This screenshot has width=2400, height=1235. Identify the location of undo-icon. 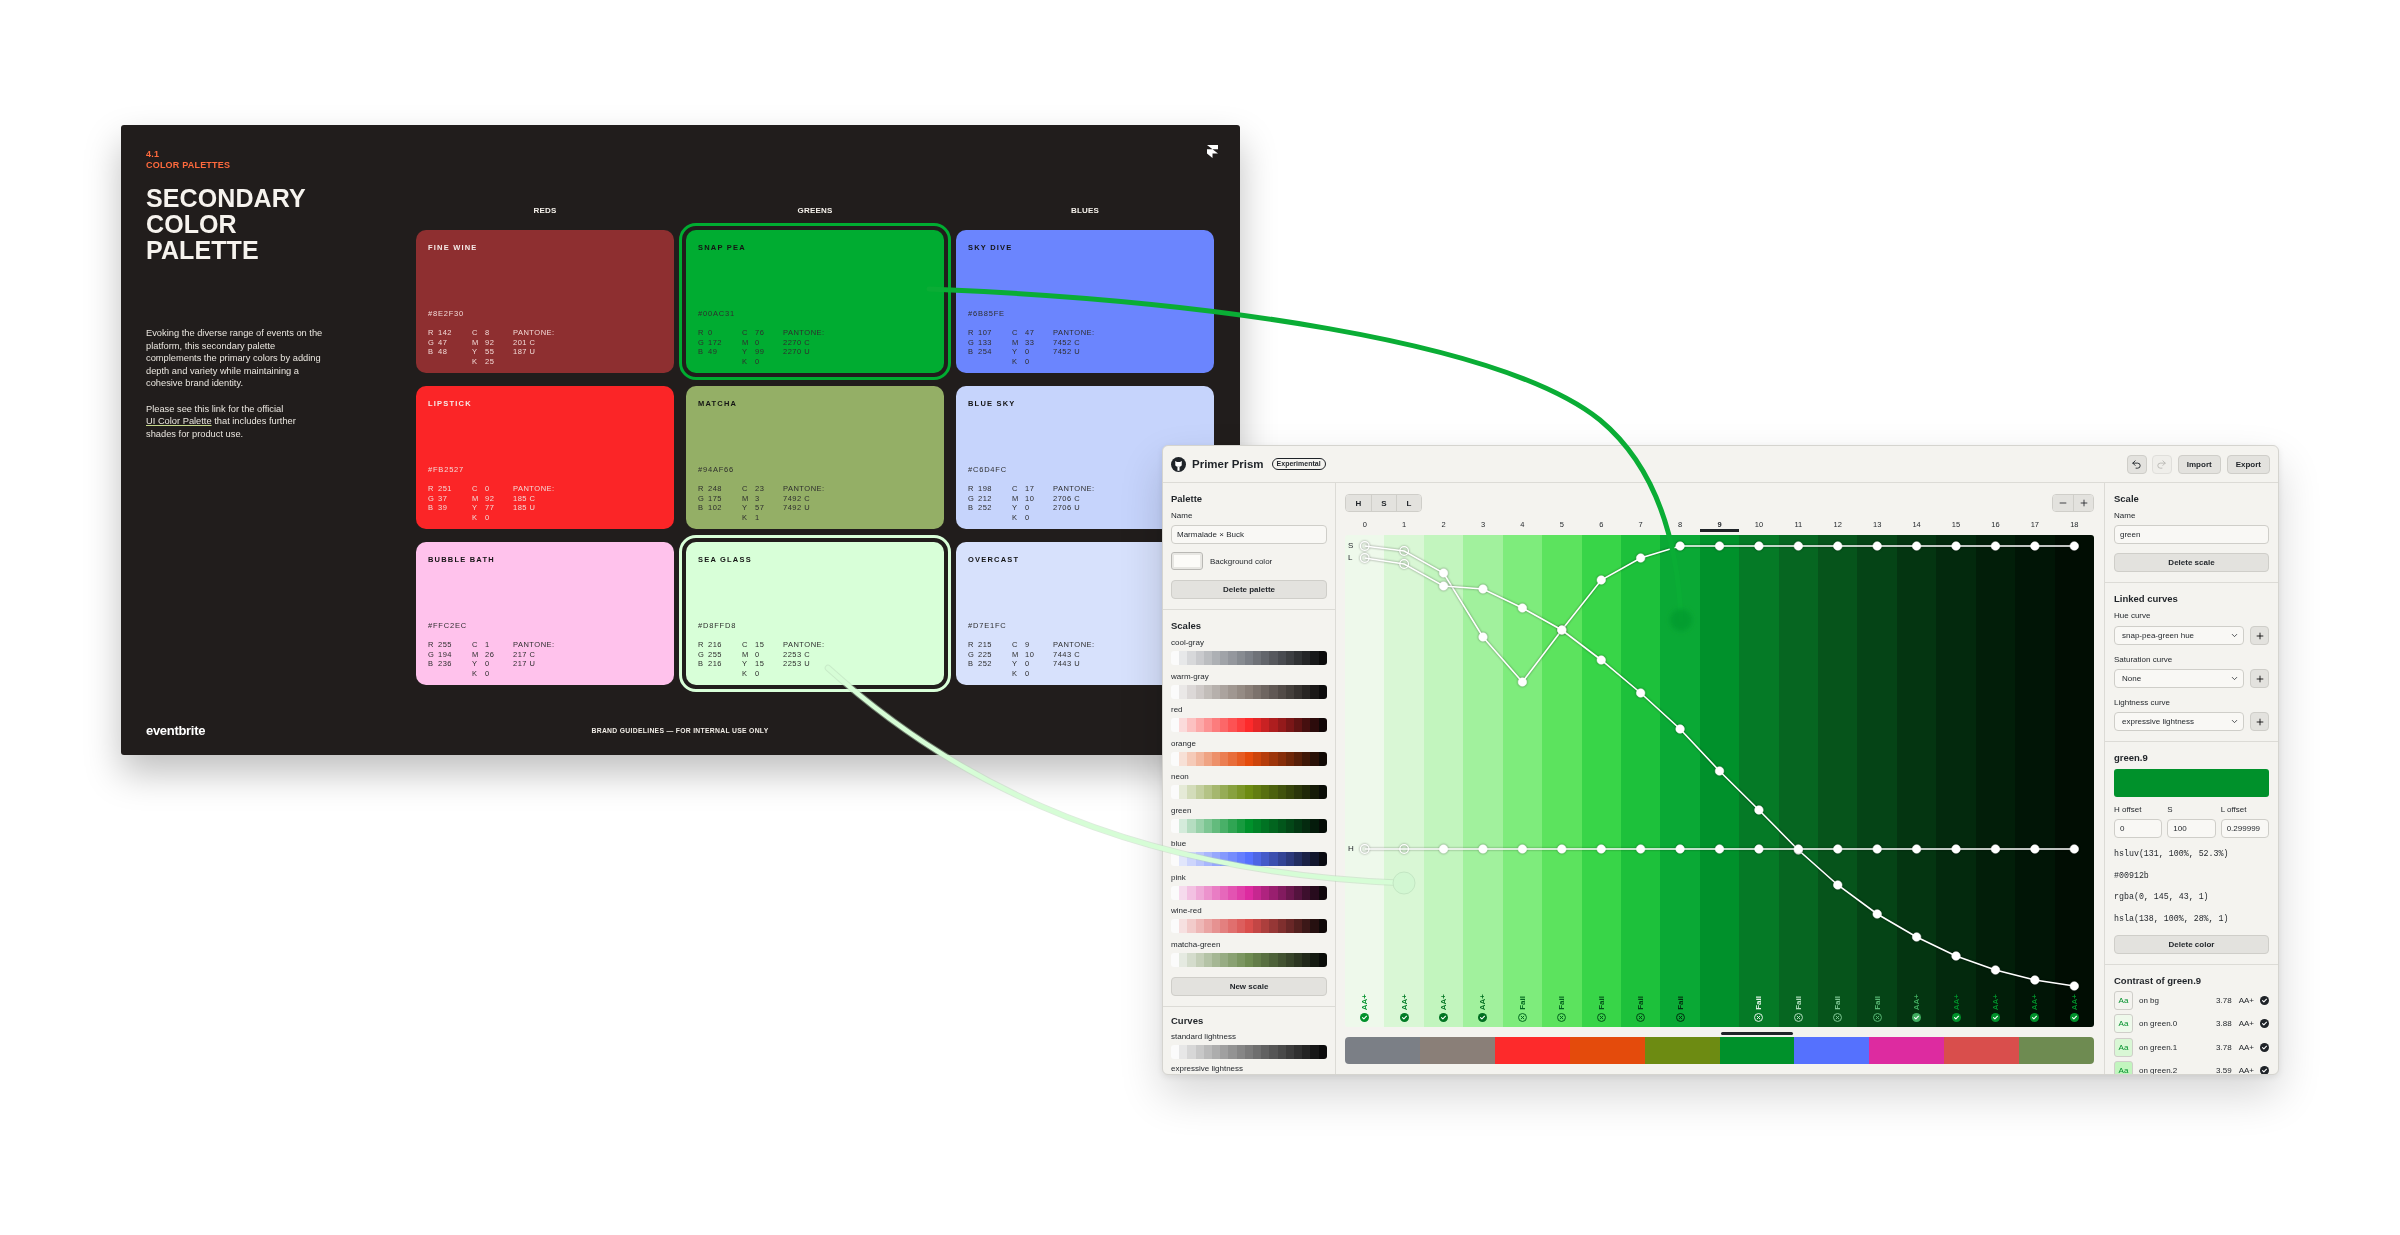
(2137, 464).